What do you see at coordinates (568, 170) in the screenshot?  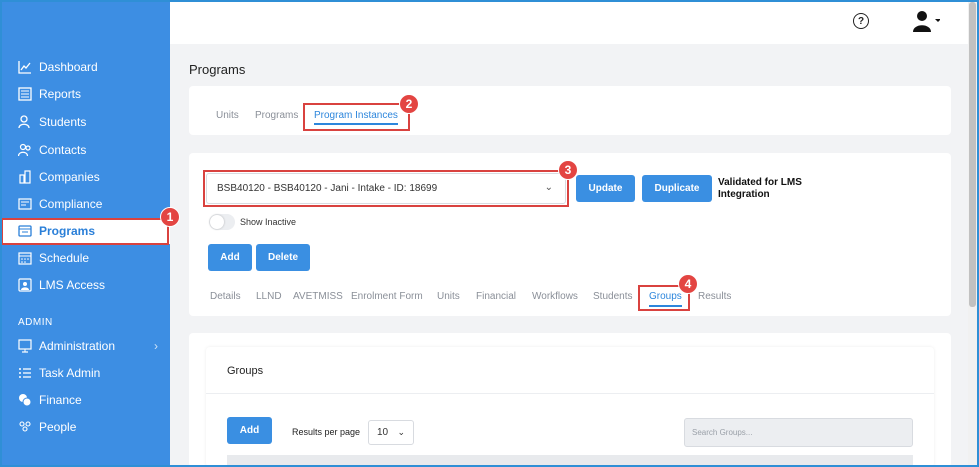 I see `annotation-badge-3: 3` at bounding box center [568, 170].